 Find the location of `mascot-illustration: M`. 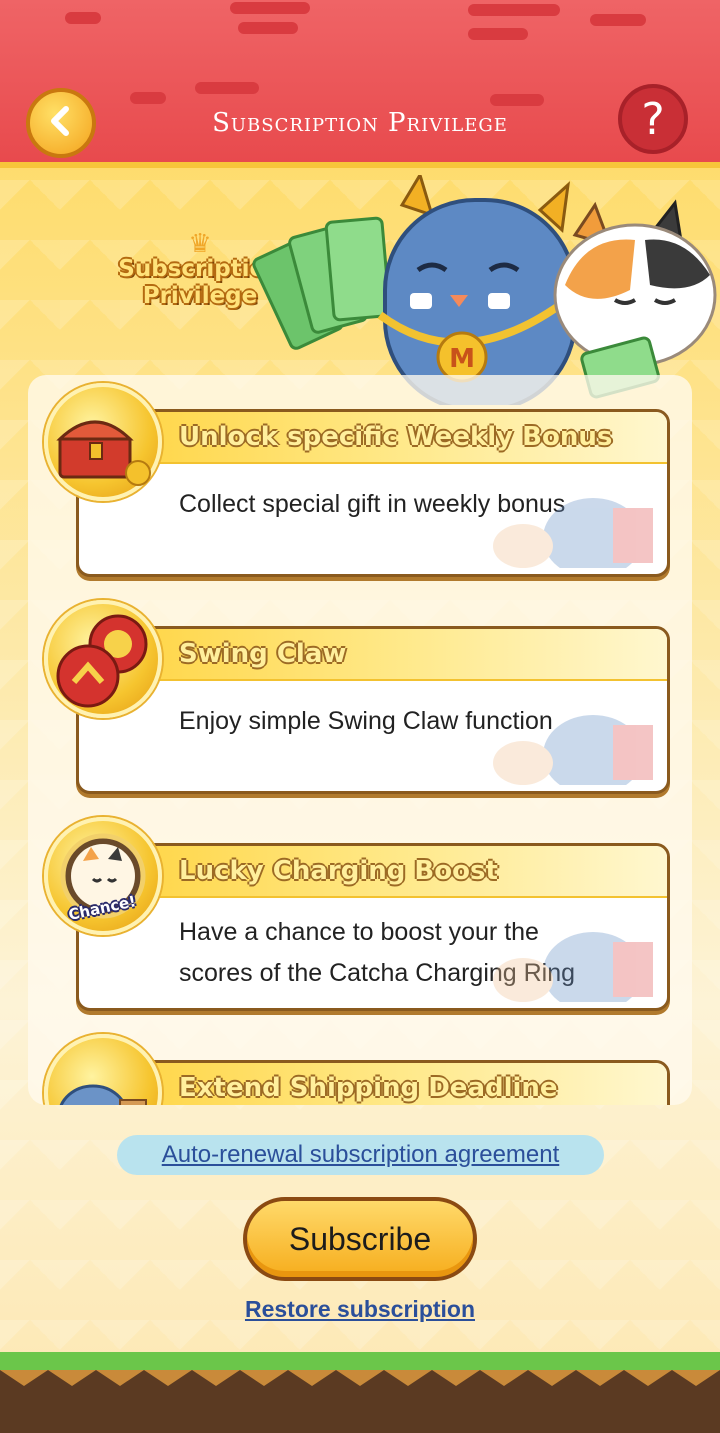

mascot-illustration: M is located at coordinates (484, 290).